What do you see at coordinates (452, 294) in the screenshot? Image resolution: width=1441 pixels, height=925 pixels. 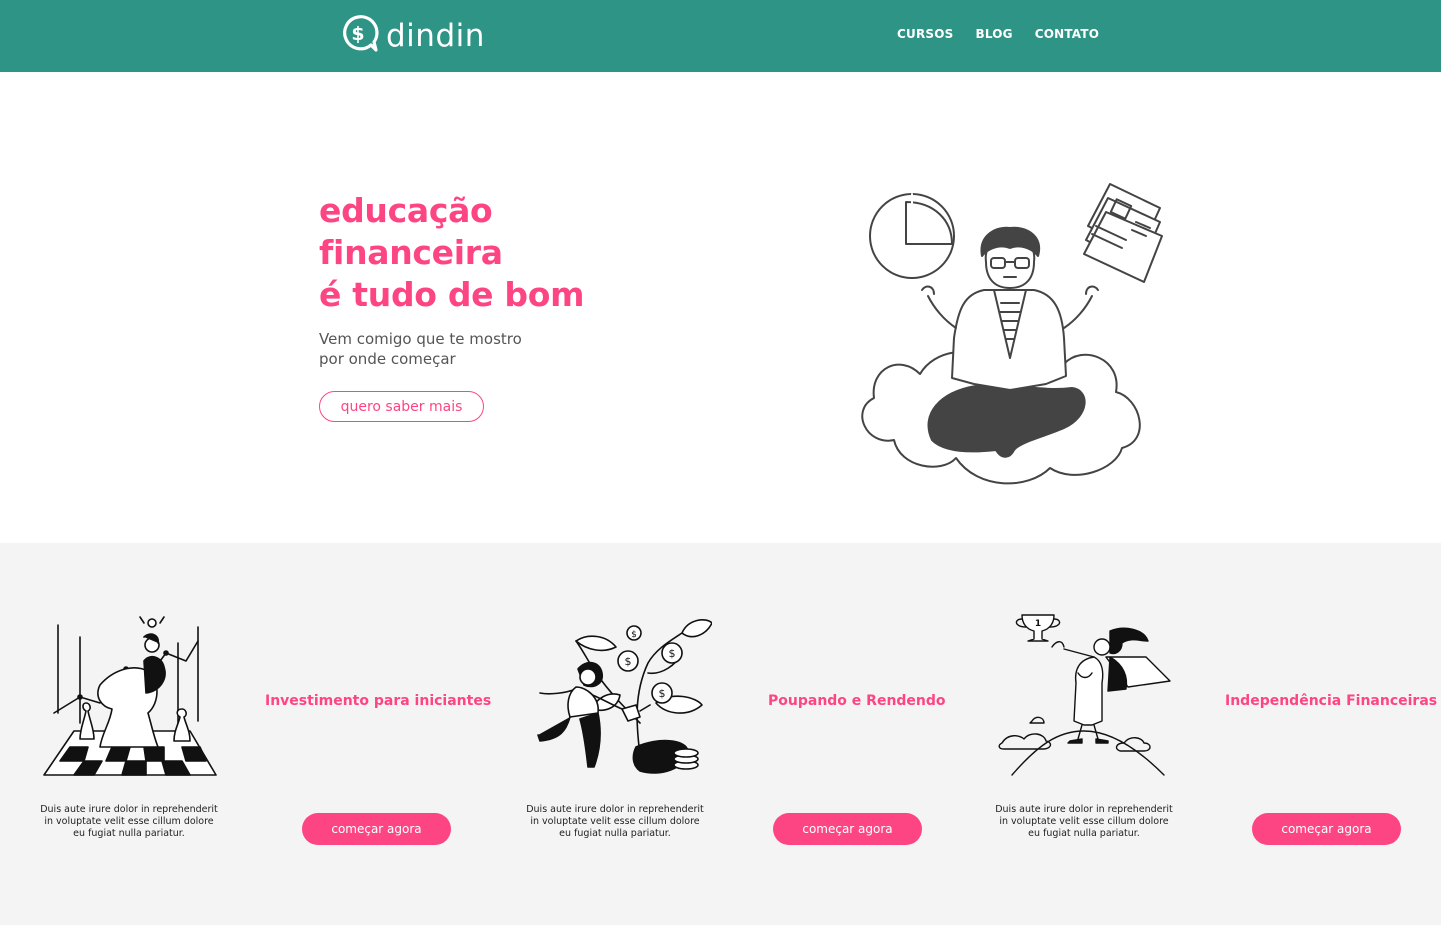 I see `hero-title-line: é tudo de bom` at bounding box center [452, 294].